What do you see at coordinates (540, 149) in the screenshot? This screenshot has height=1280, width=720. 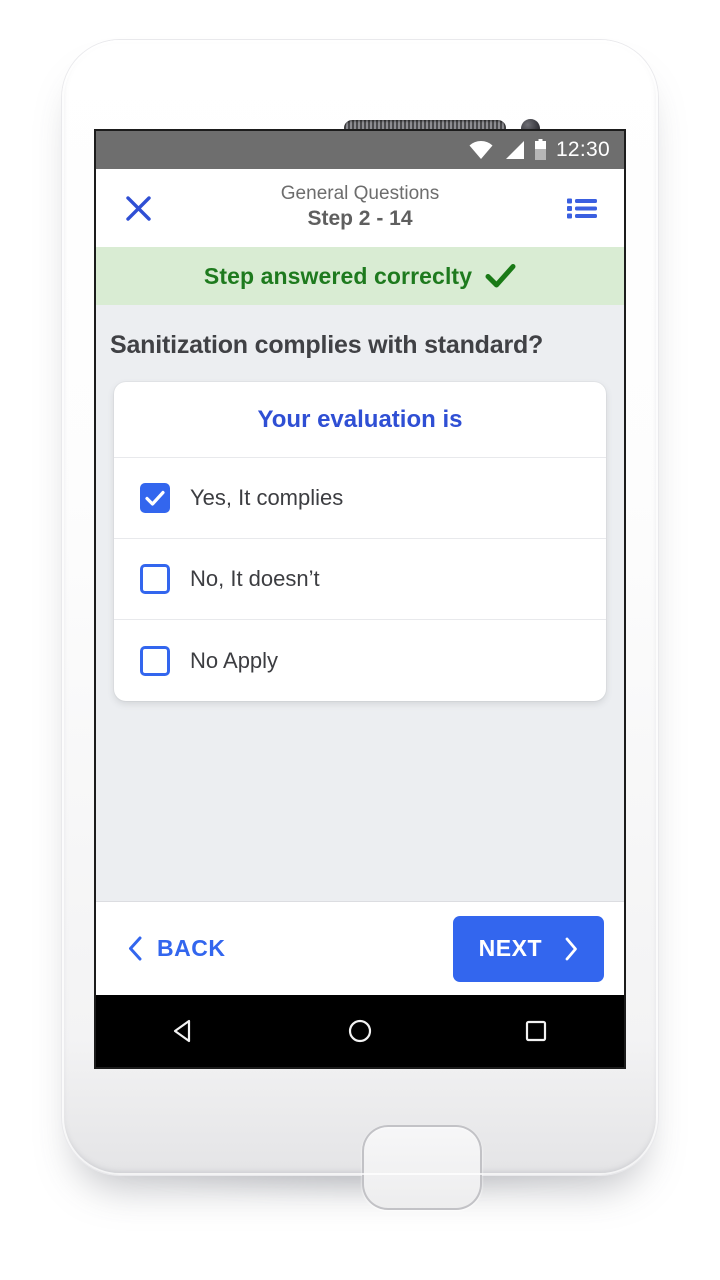 I see `battery-icon` at bounding box center [540, 149].